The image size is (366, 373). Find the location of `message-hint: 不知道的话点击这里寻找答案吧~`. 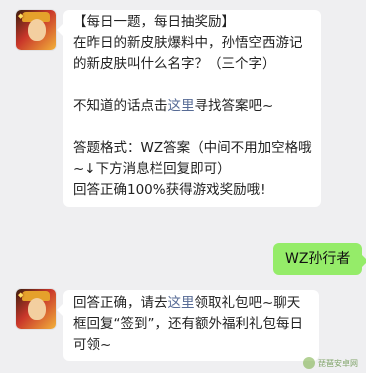

message-hint: 不知道的话点击这里寻找答案吧~ is located at coordinates (193, 106).